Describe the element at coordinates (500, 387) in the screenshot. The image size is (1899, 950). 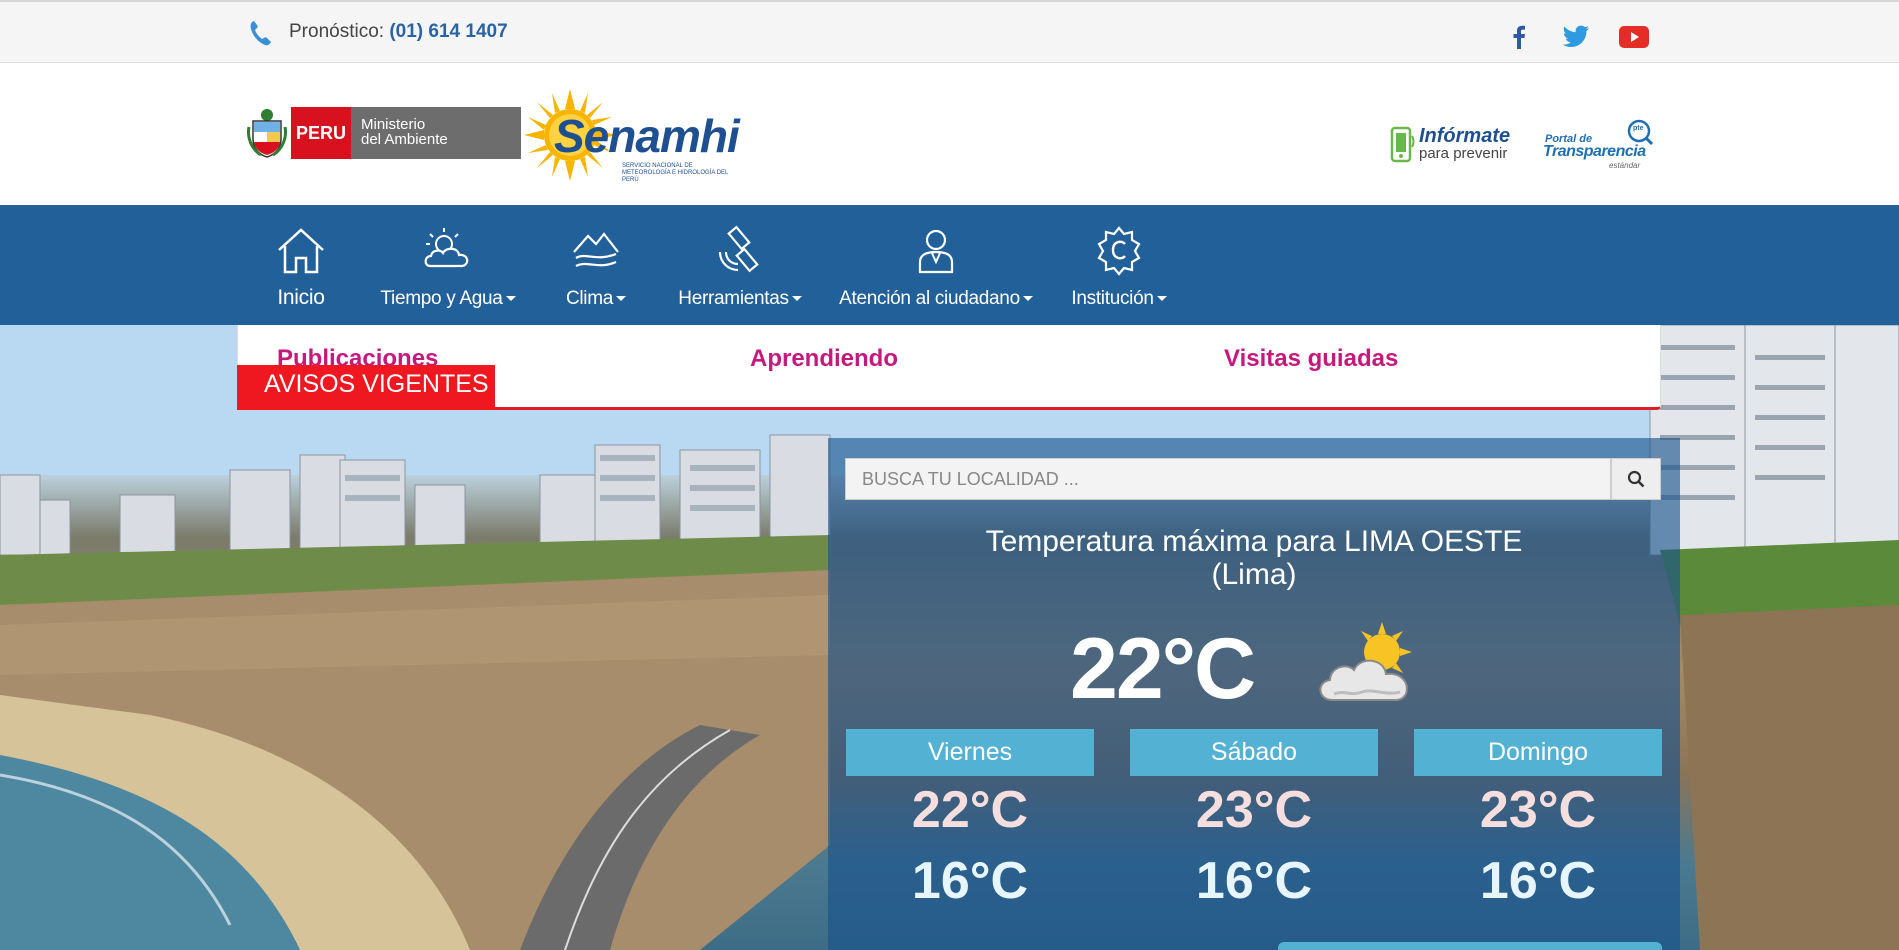
I see `arrow-right-icon` at that location.